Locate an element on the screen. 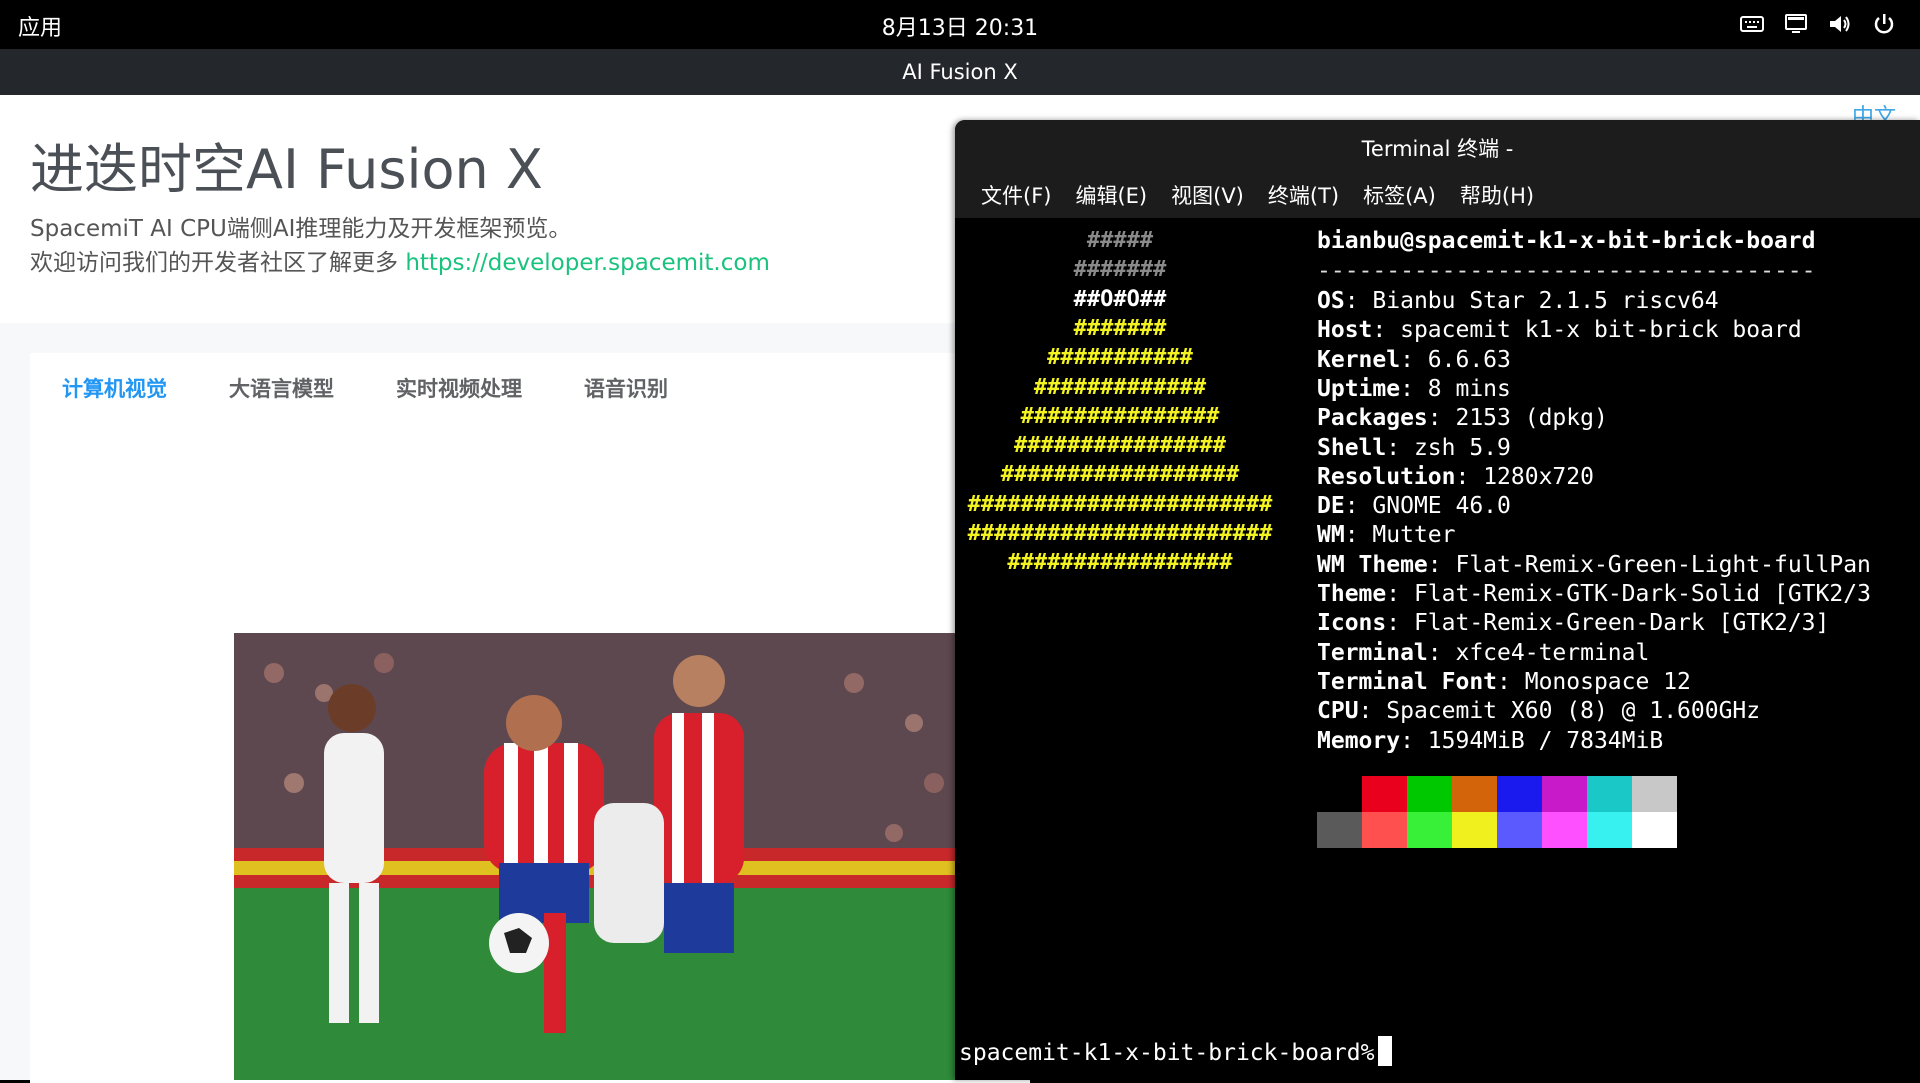  terminal-title: Terminal 终端 - is located at coordinates (1437, 149).